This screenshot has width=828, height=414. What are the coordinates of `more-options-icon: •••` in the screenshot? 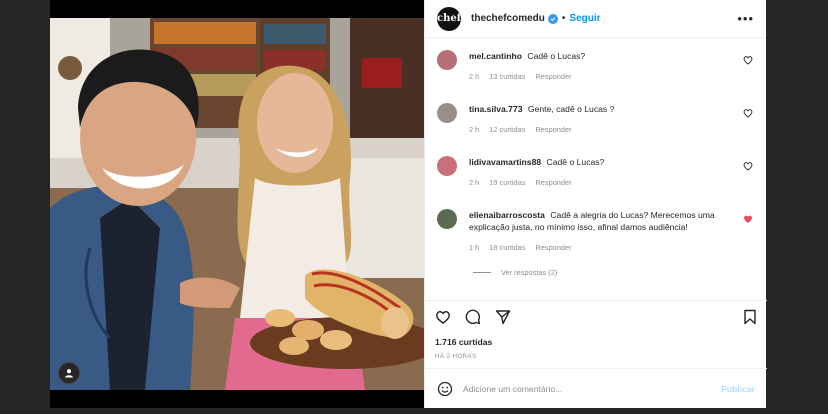 It's located at (745, 18).